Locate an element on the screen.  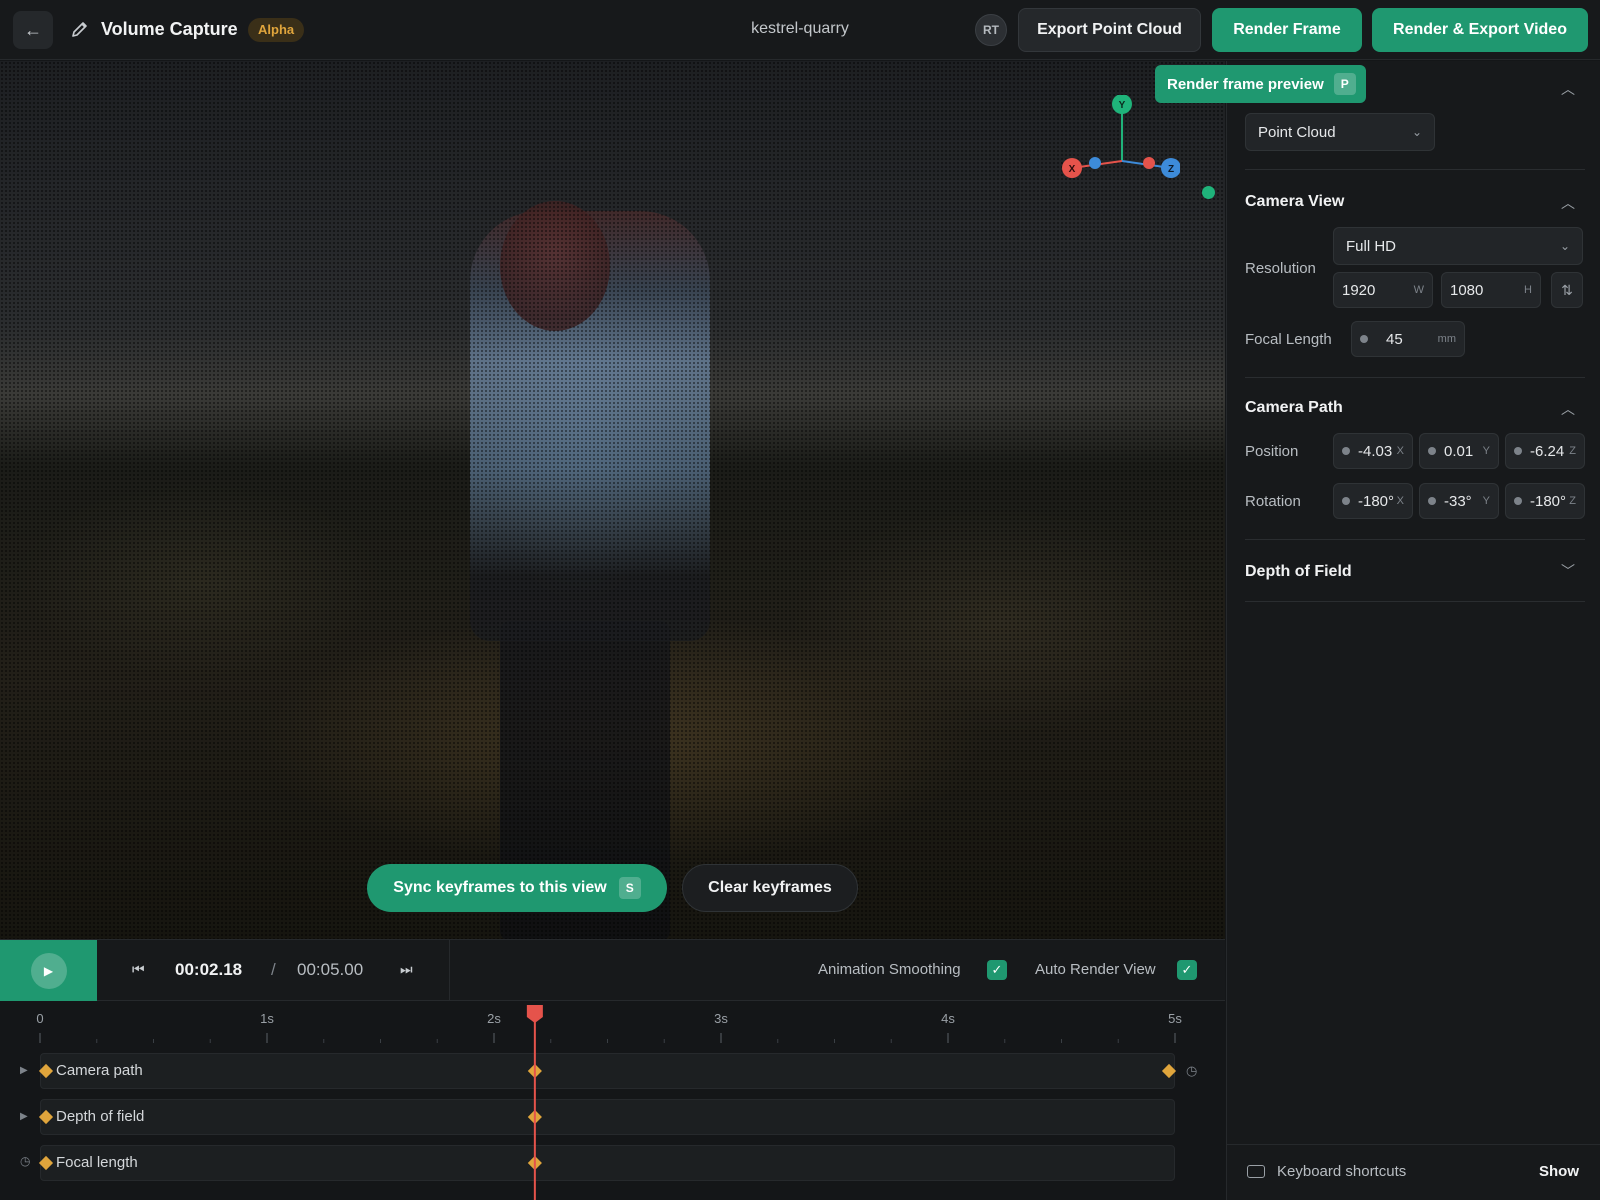
total-time: 00:05.00 is located at coordinates (330, 969).